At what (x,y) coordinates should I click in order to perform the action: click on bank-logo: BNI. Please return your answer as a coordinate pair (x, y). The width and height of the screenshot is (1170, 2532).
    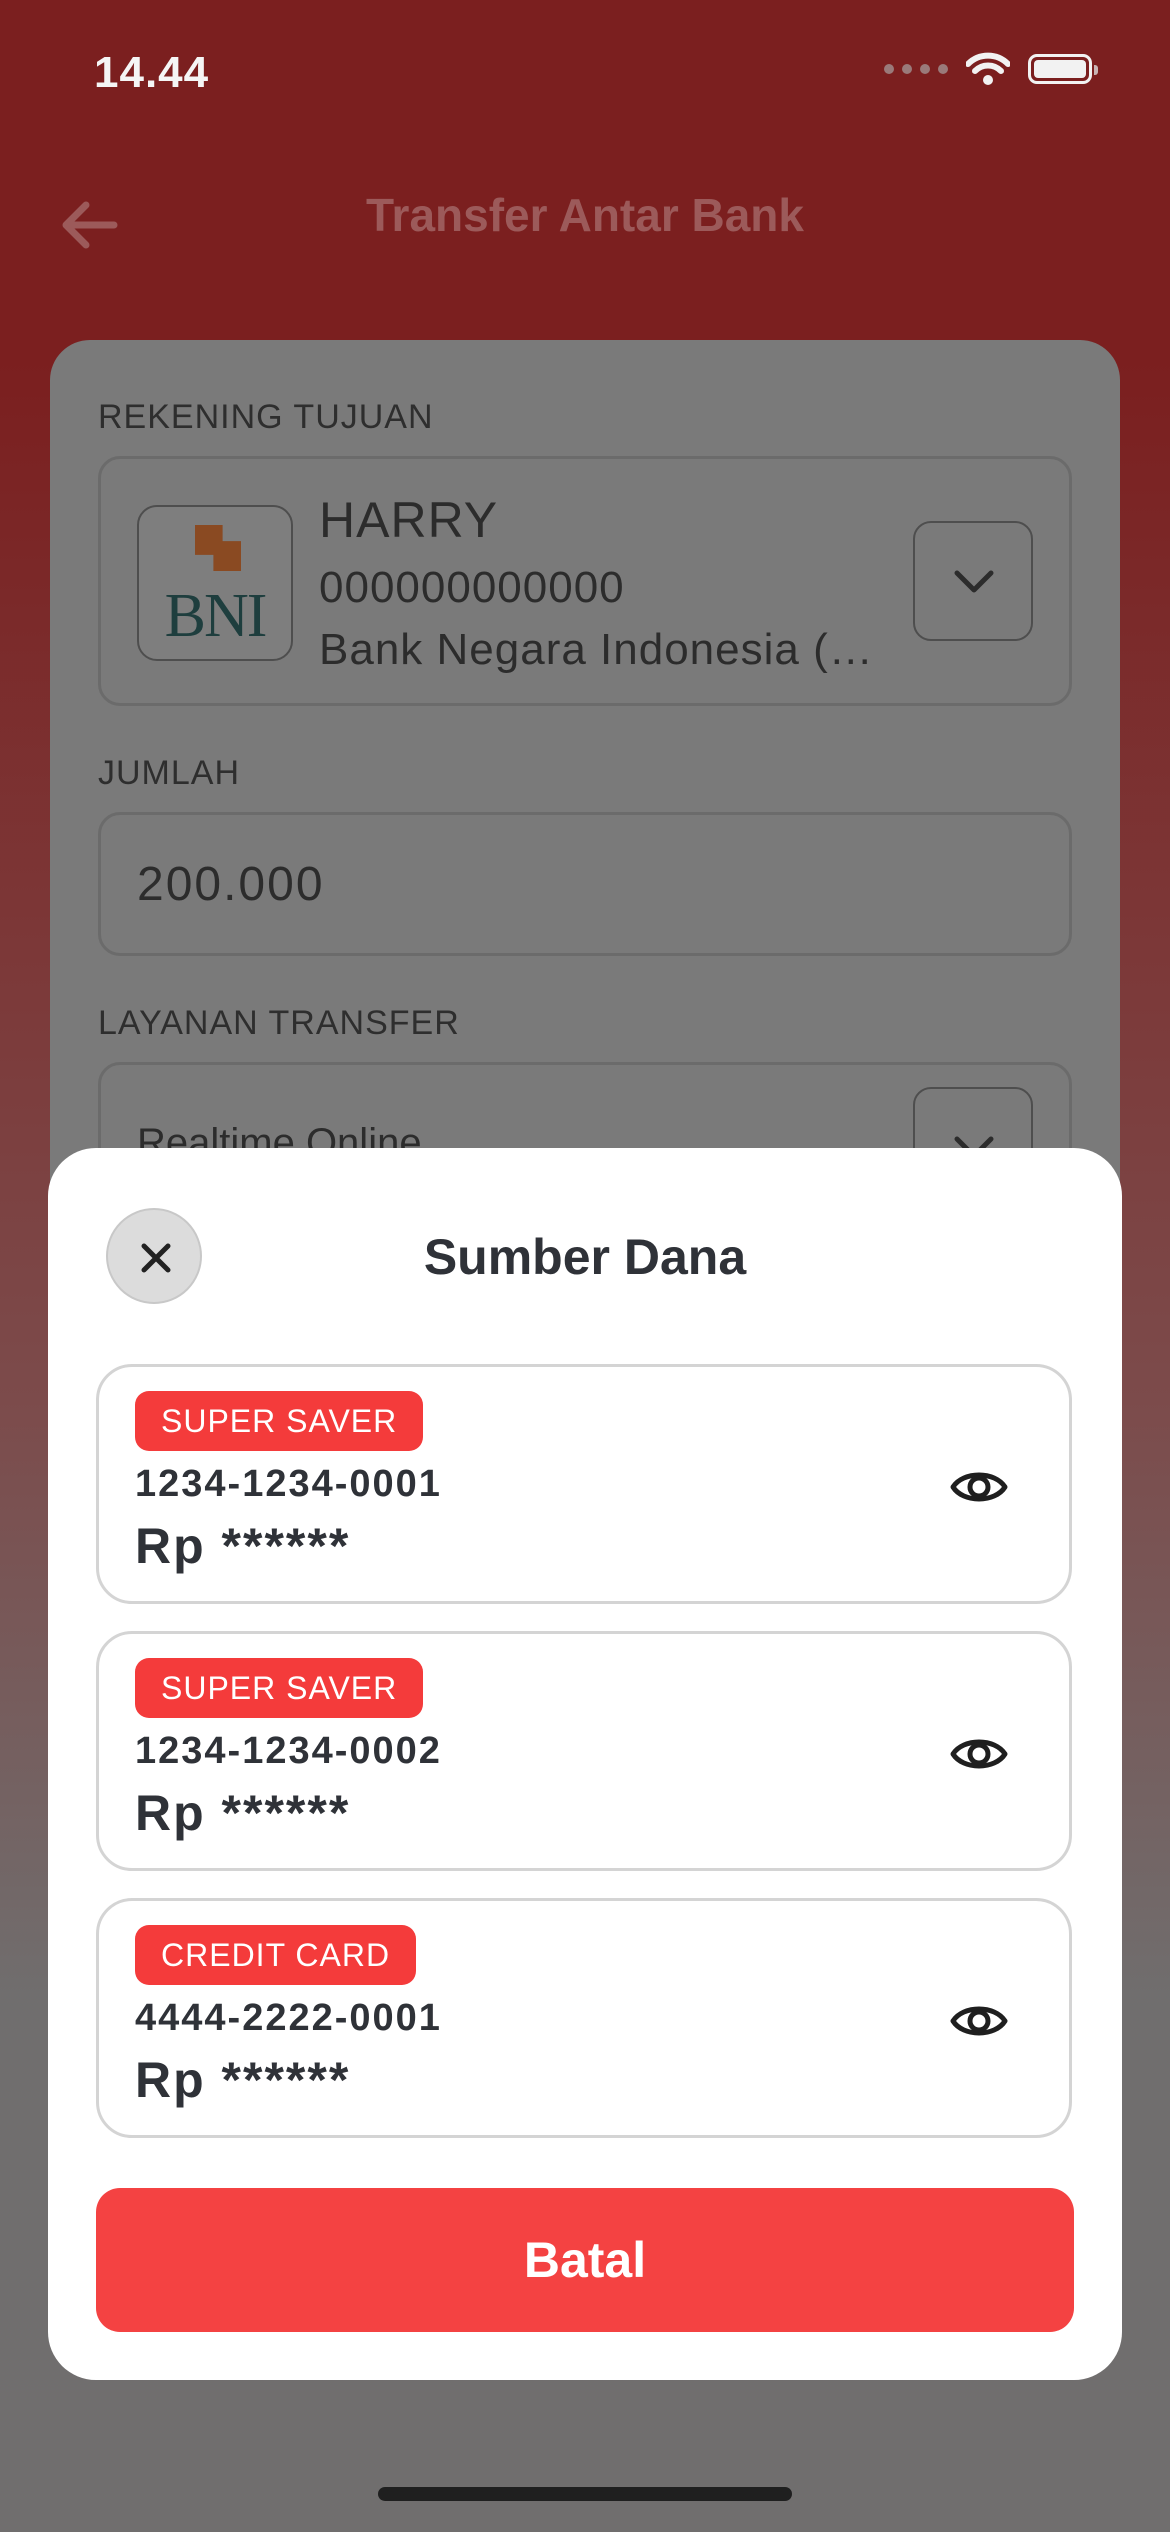
    Looking at the image, I should click on (215, 583).